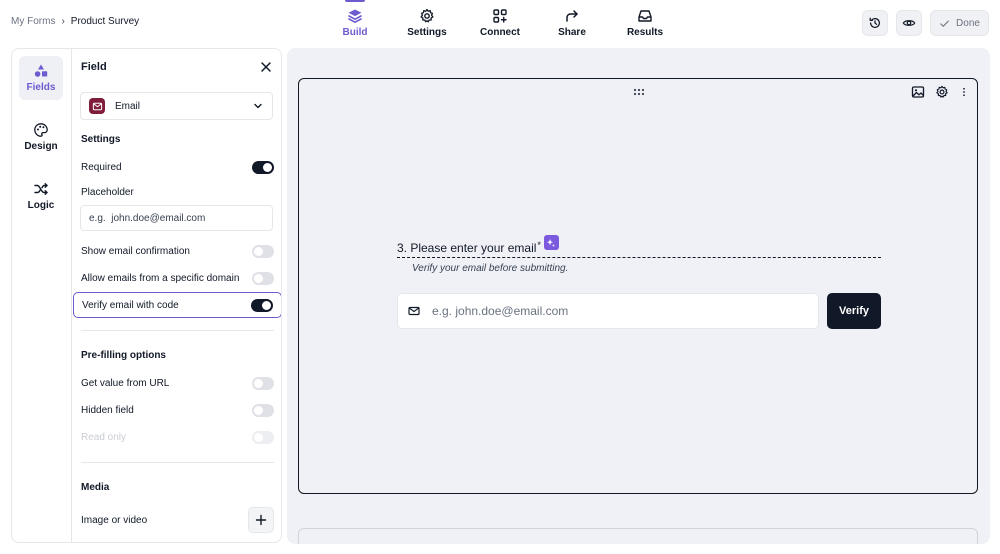 The width and height of the screenshot is (1000, 554). I want to click on field-type-label: Email, so click(128, 106).